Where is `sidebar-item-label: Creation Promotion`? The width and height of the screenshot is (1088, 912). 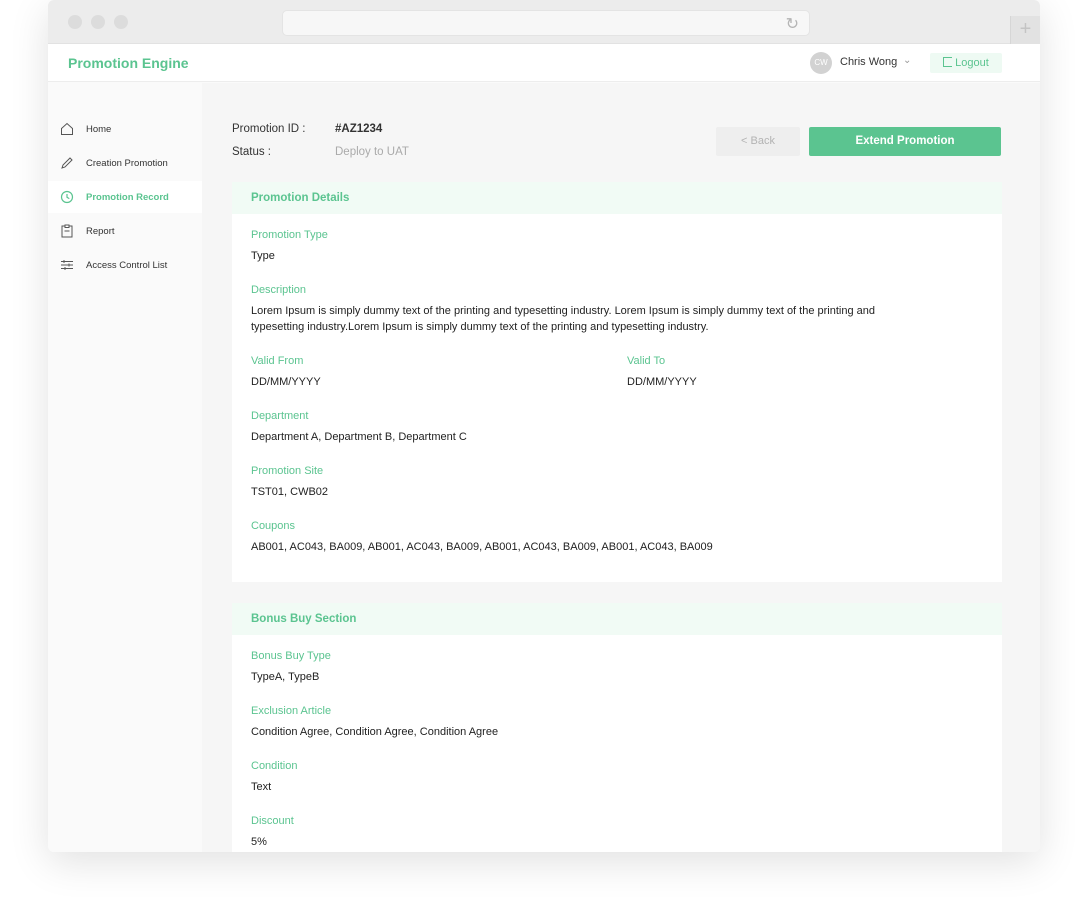
sidebar-item-label: Creation Promotion is located at coordinates (127, 163).